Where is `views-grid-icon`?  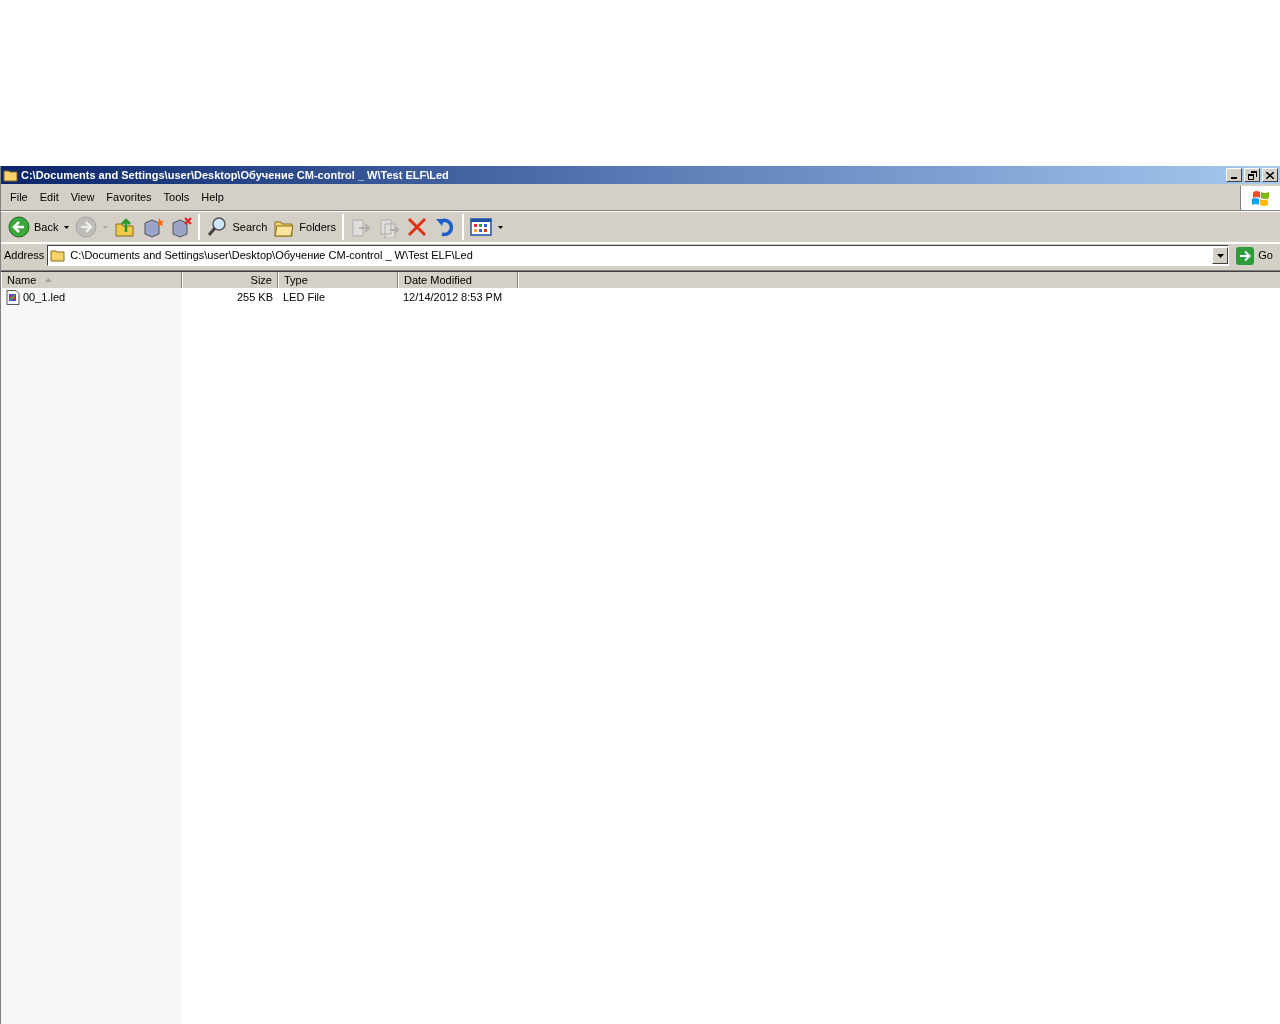 views-grid-icon is located at coordinates (481, 227).